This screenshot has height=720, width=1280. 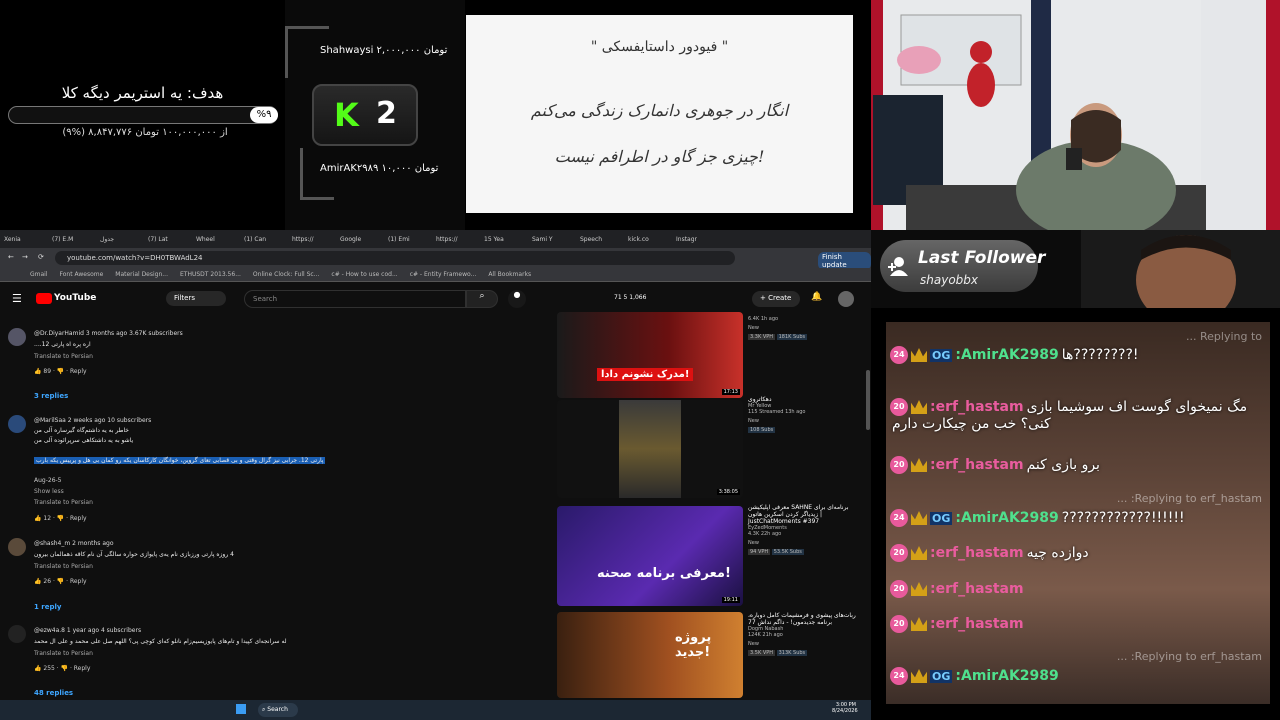 I want to click on video-meta: 124K 21h ago, so click(x=765, y=635).